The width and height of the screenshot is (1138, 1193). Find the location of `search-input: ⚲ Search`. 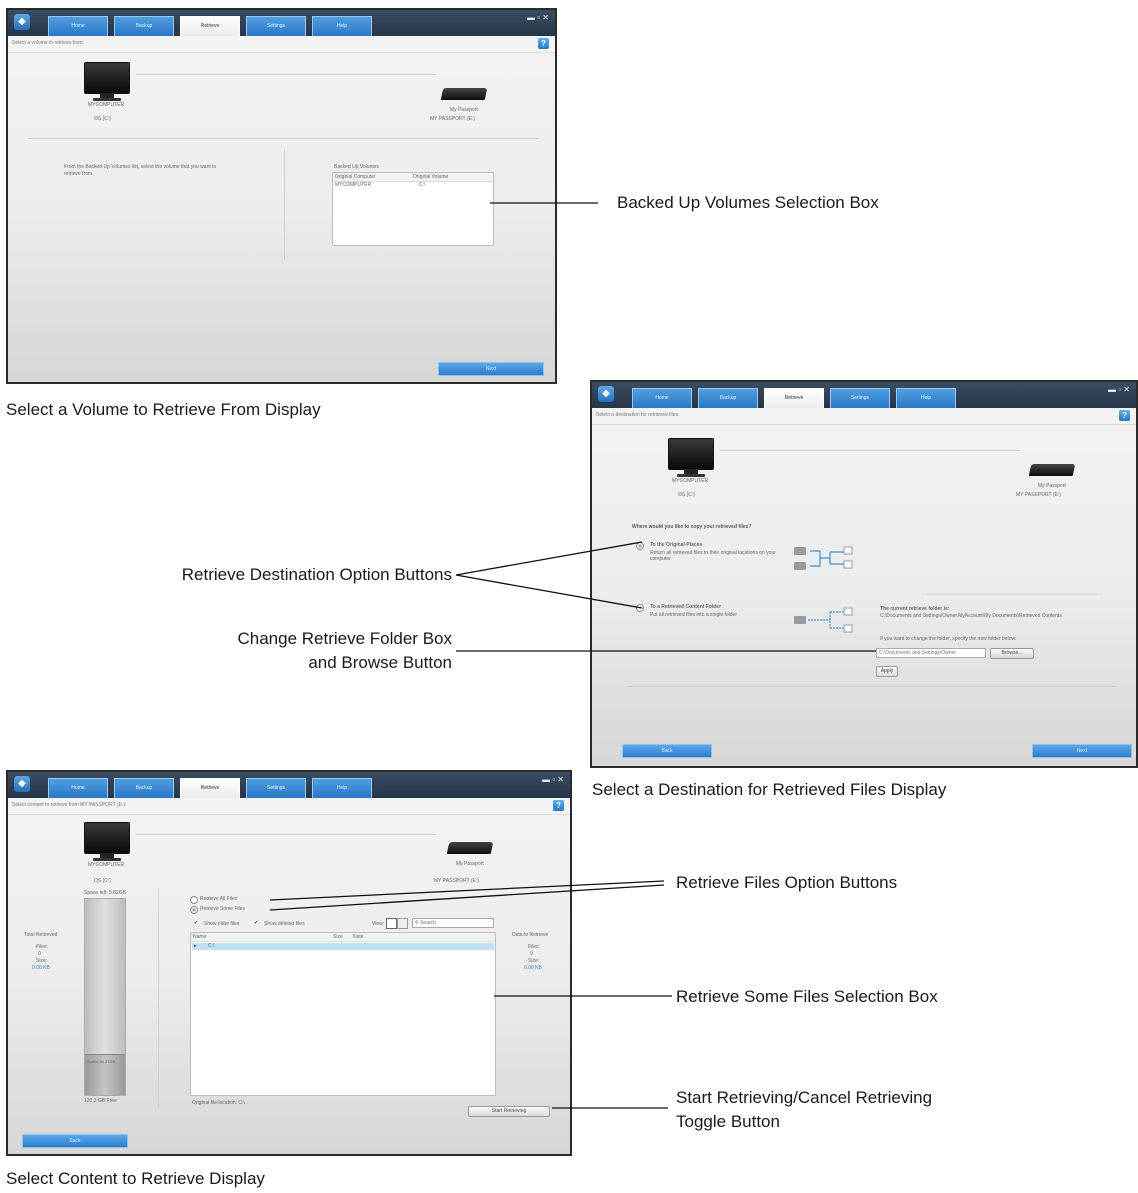

search-input: ⚲ Search is located at coordinates (453, 923).